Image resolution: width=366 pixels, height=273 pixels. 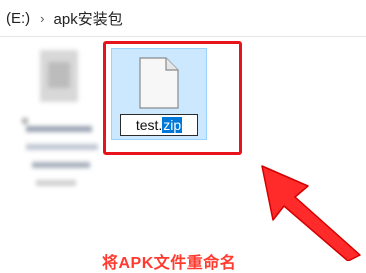 I want to click on address-bar: (E:) › apk安装包, so click(x=183, y=18).